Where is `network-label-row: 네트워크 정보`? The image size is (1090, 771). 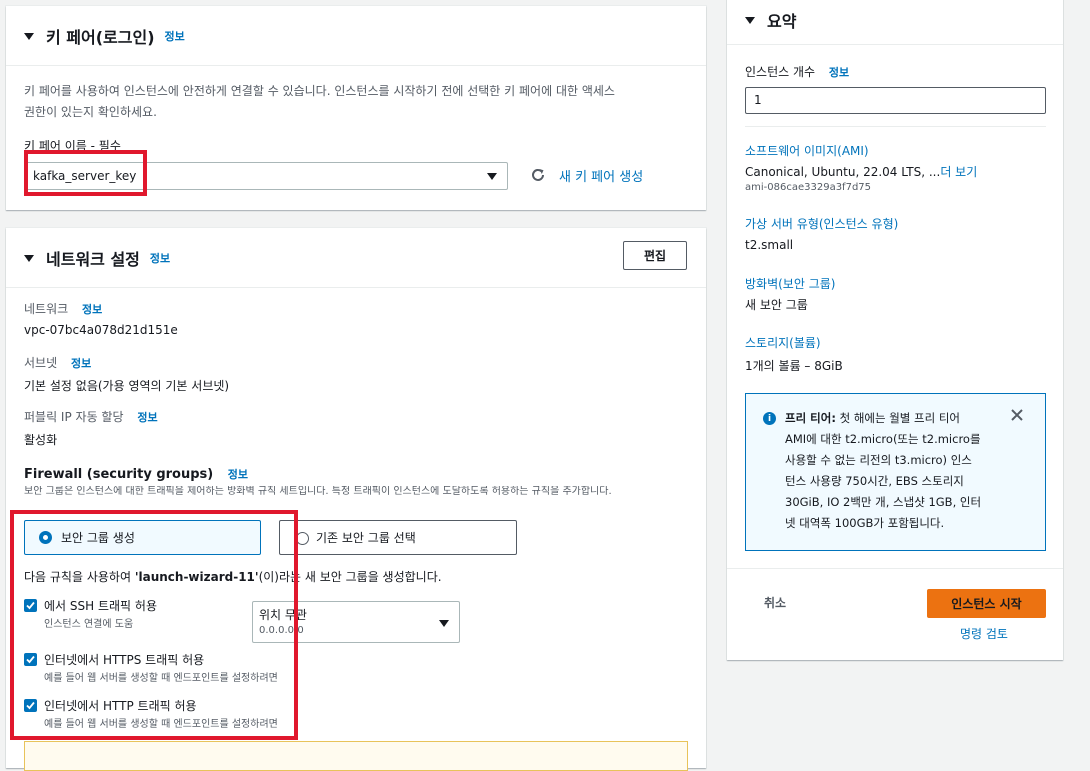
network-label-row: 네트워크 정보 is located at coordinates (63, 308).